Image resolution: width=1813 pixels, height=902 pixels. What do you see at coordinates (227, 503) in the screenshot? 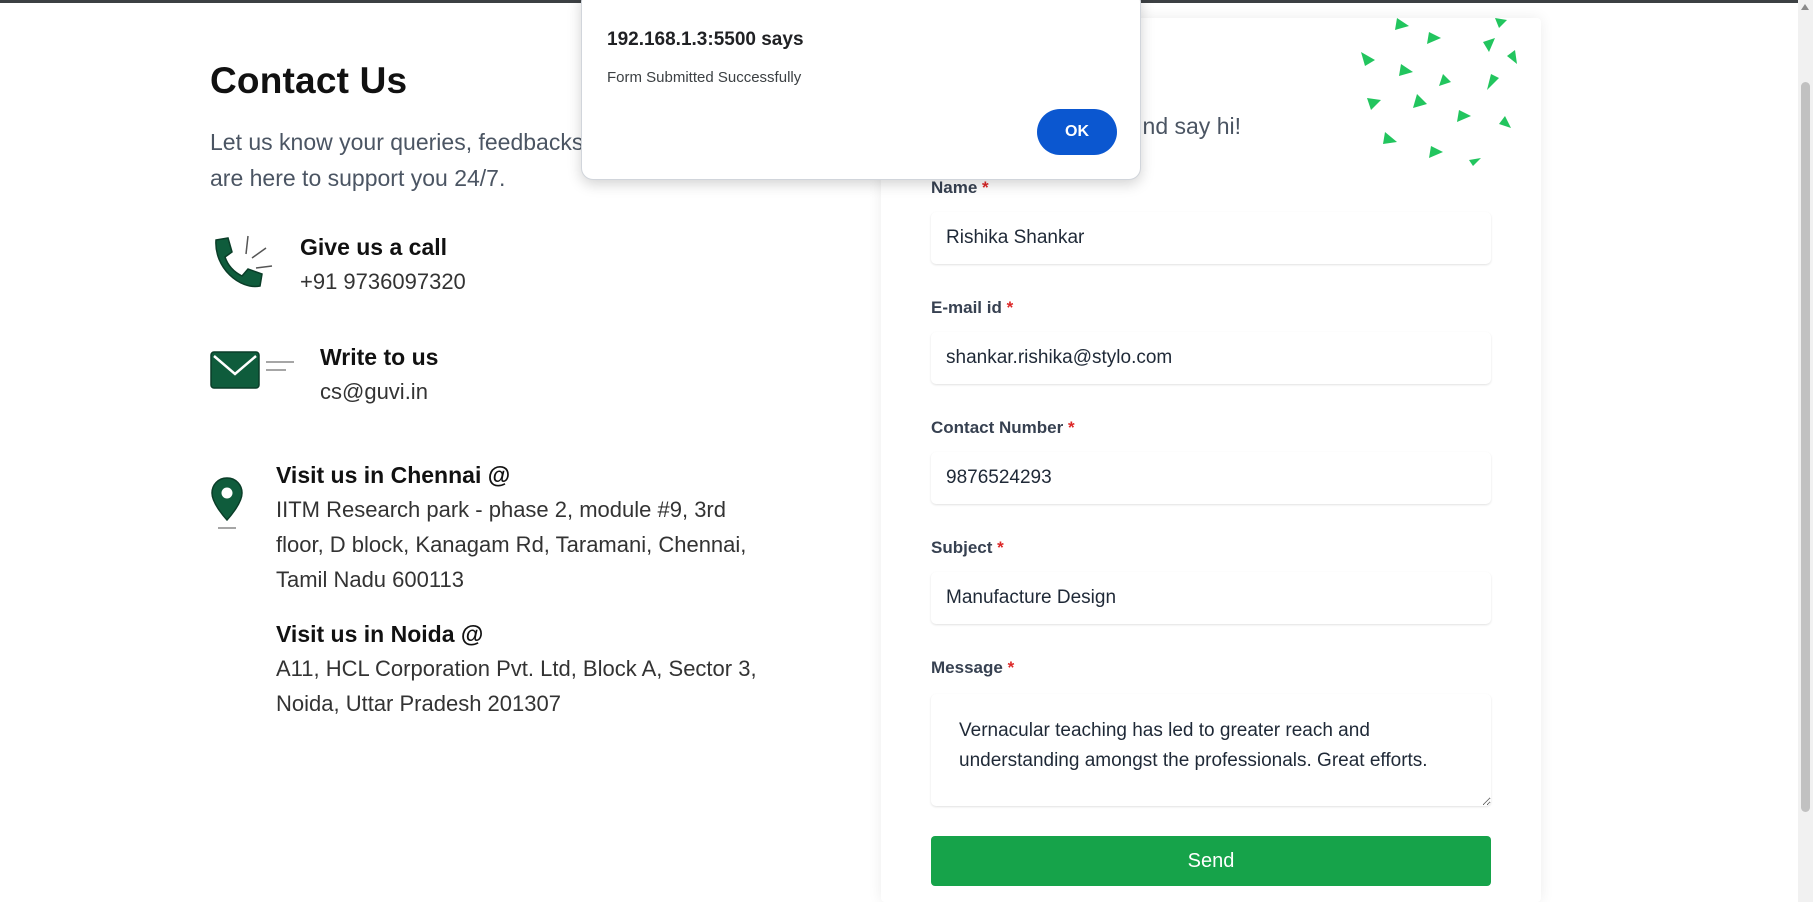
I see `location-pin-icon` at bounding box center [227, 503].